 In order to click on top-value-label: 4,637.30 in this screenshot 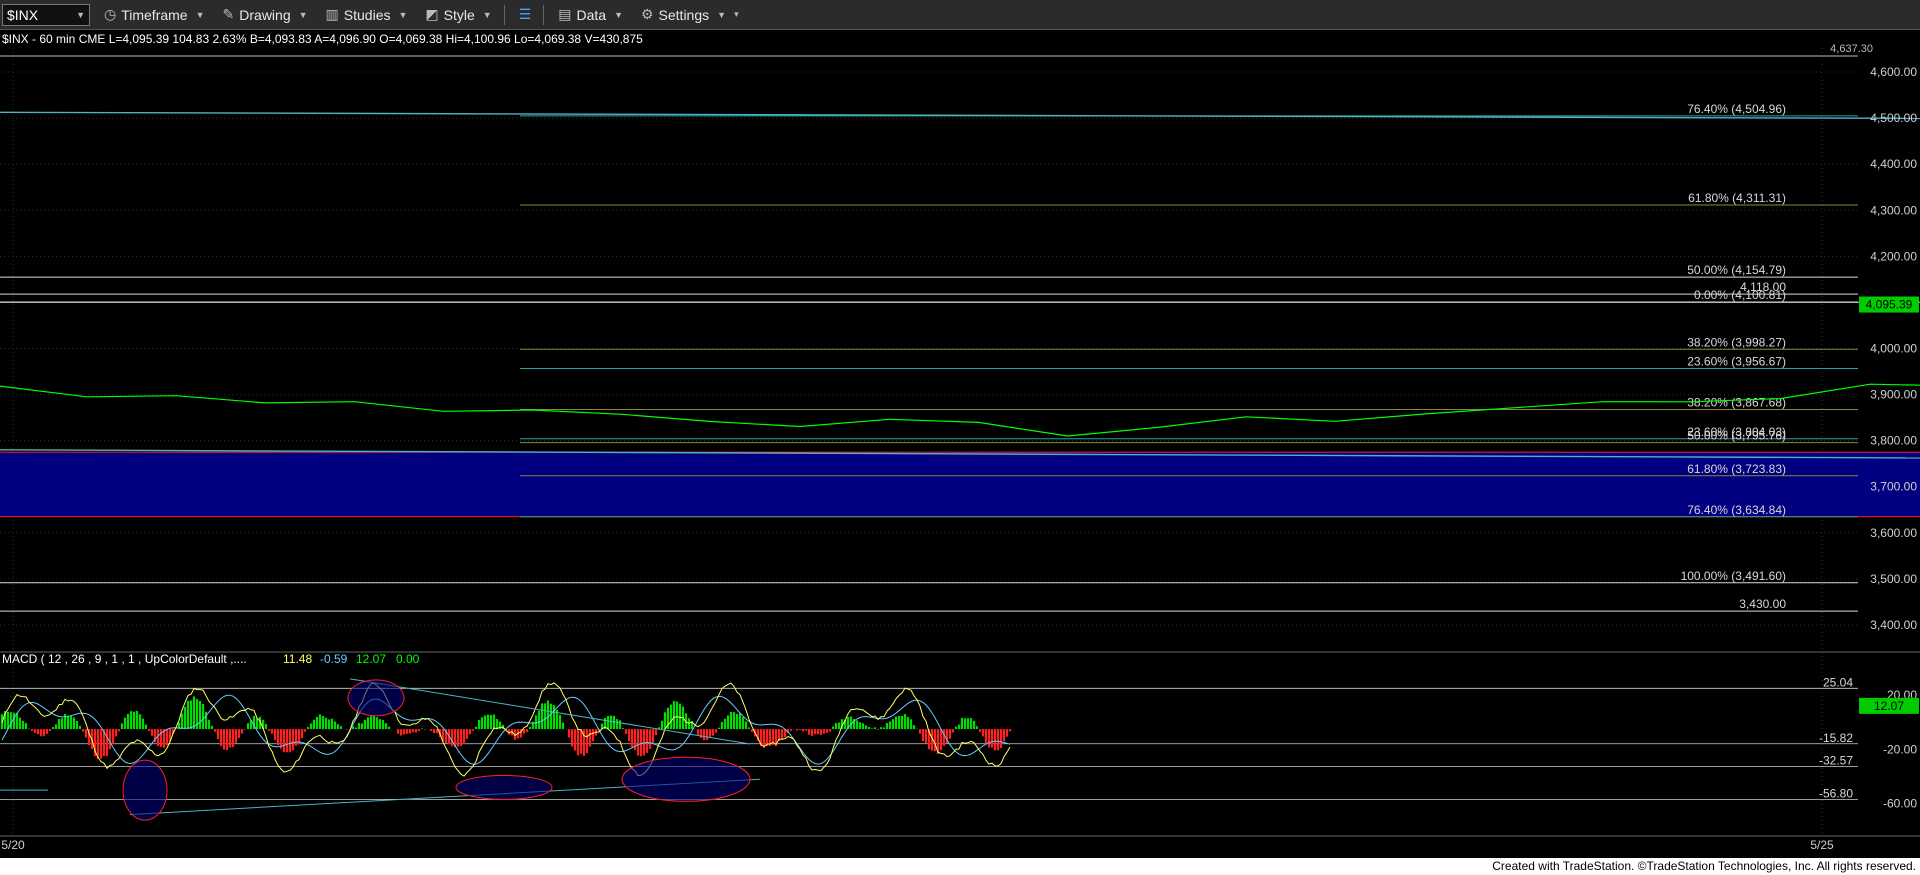, I will do `click(1851, 49)`.